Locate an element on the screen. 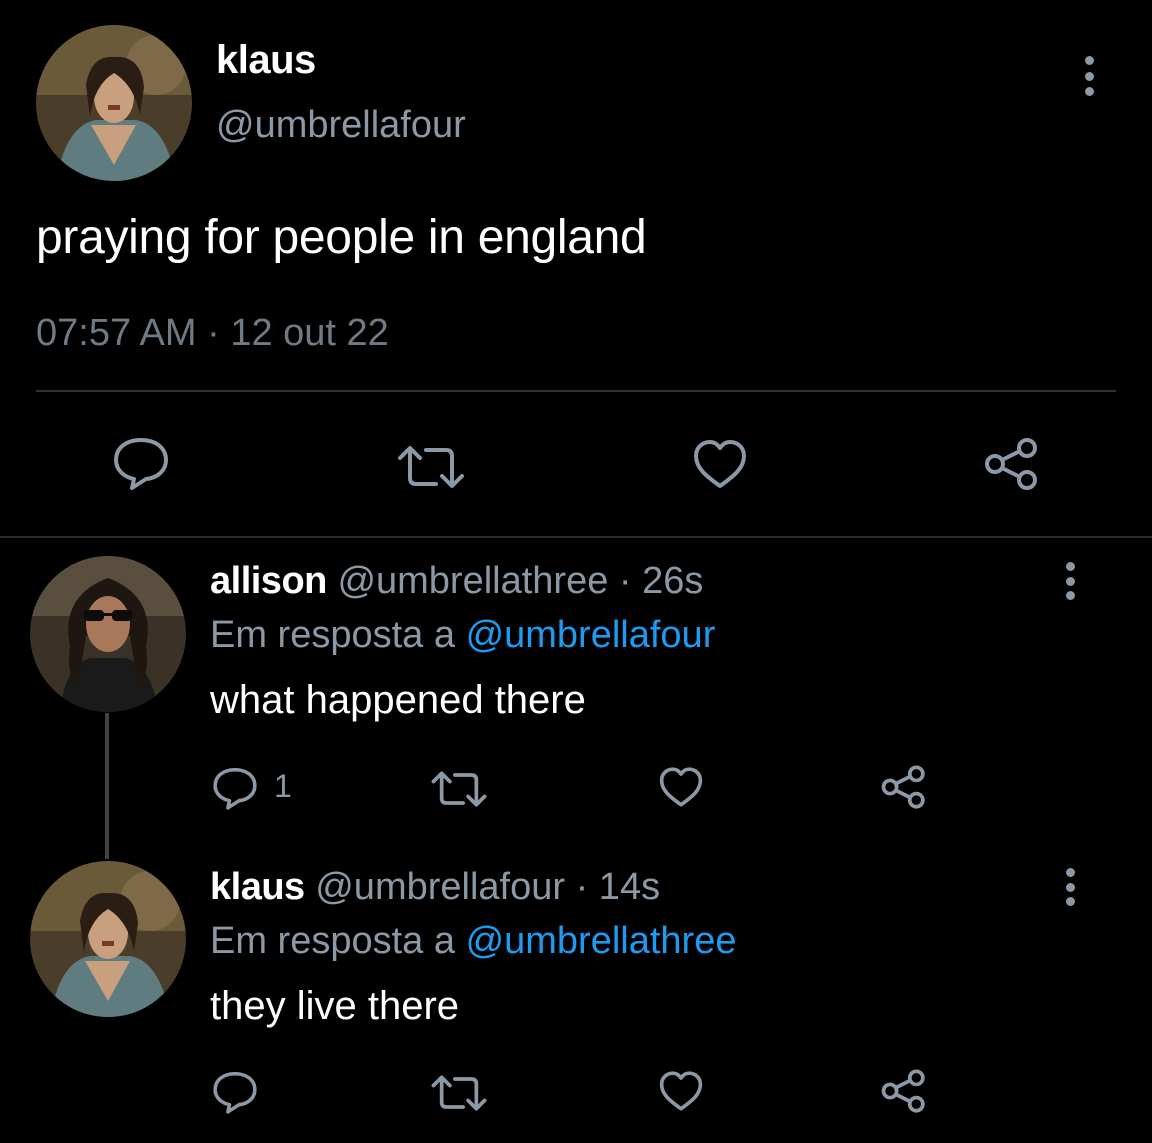 This screenshot has height=1143, width=1152. reply-time: · 26s is located at coordinates (661, 581).